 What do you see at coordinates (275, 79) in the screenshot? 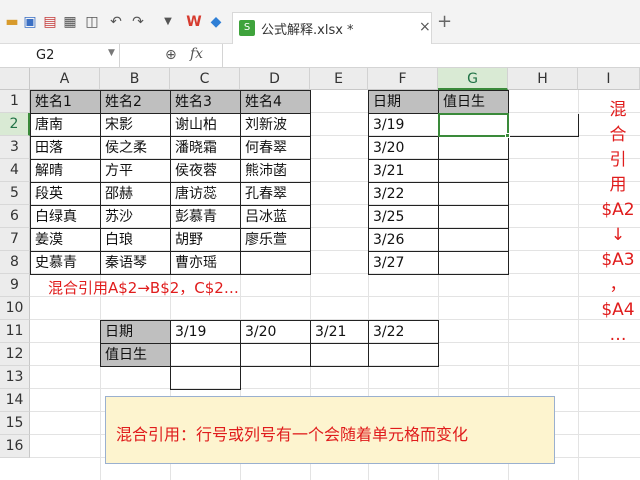
I see `column-header-d: D` at bounding box center [275, 79].